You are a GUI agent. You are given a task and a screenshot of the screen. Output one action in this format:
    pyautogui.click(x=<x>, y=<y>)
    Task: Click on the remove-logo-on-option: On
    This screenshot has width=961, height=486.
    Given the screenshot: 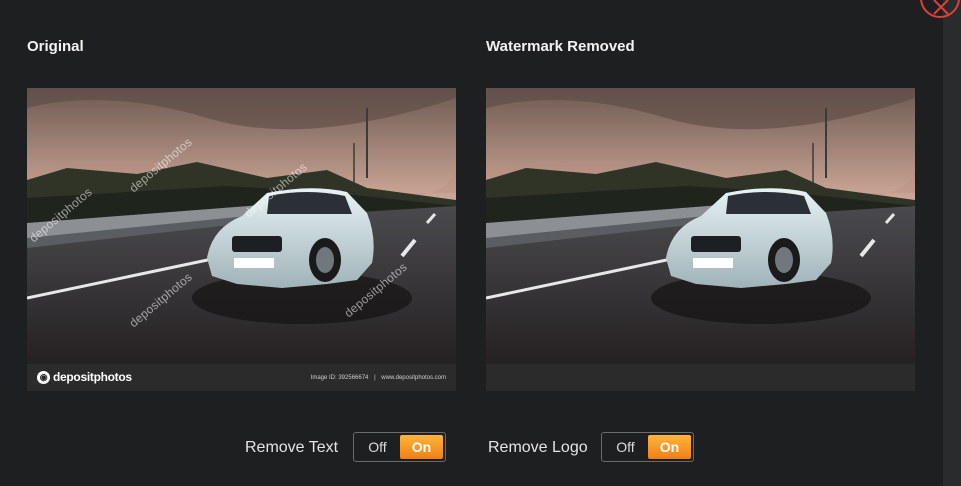 What is the action you would take?
    pyautogui.click(x=669, y=447)
    